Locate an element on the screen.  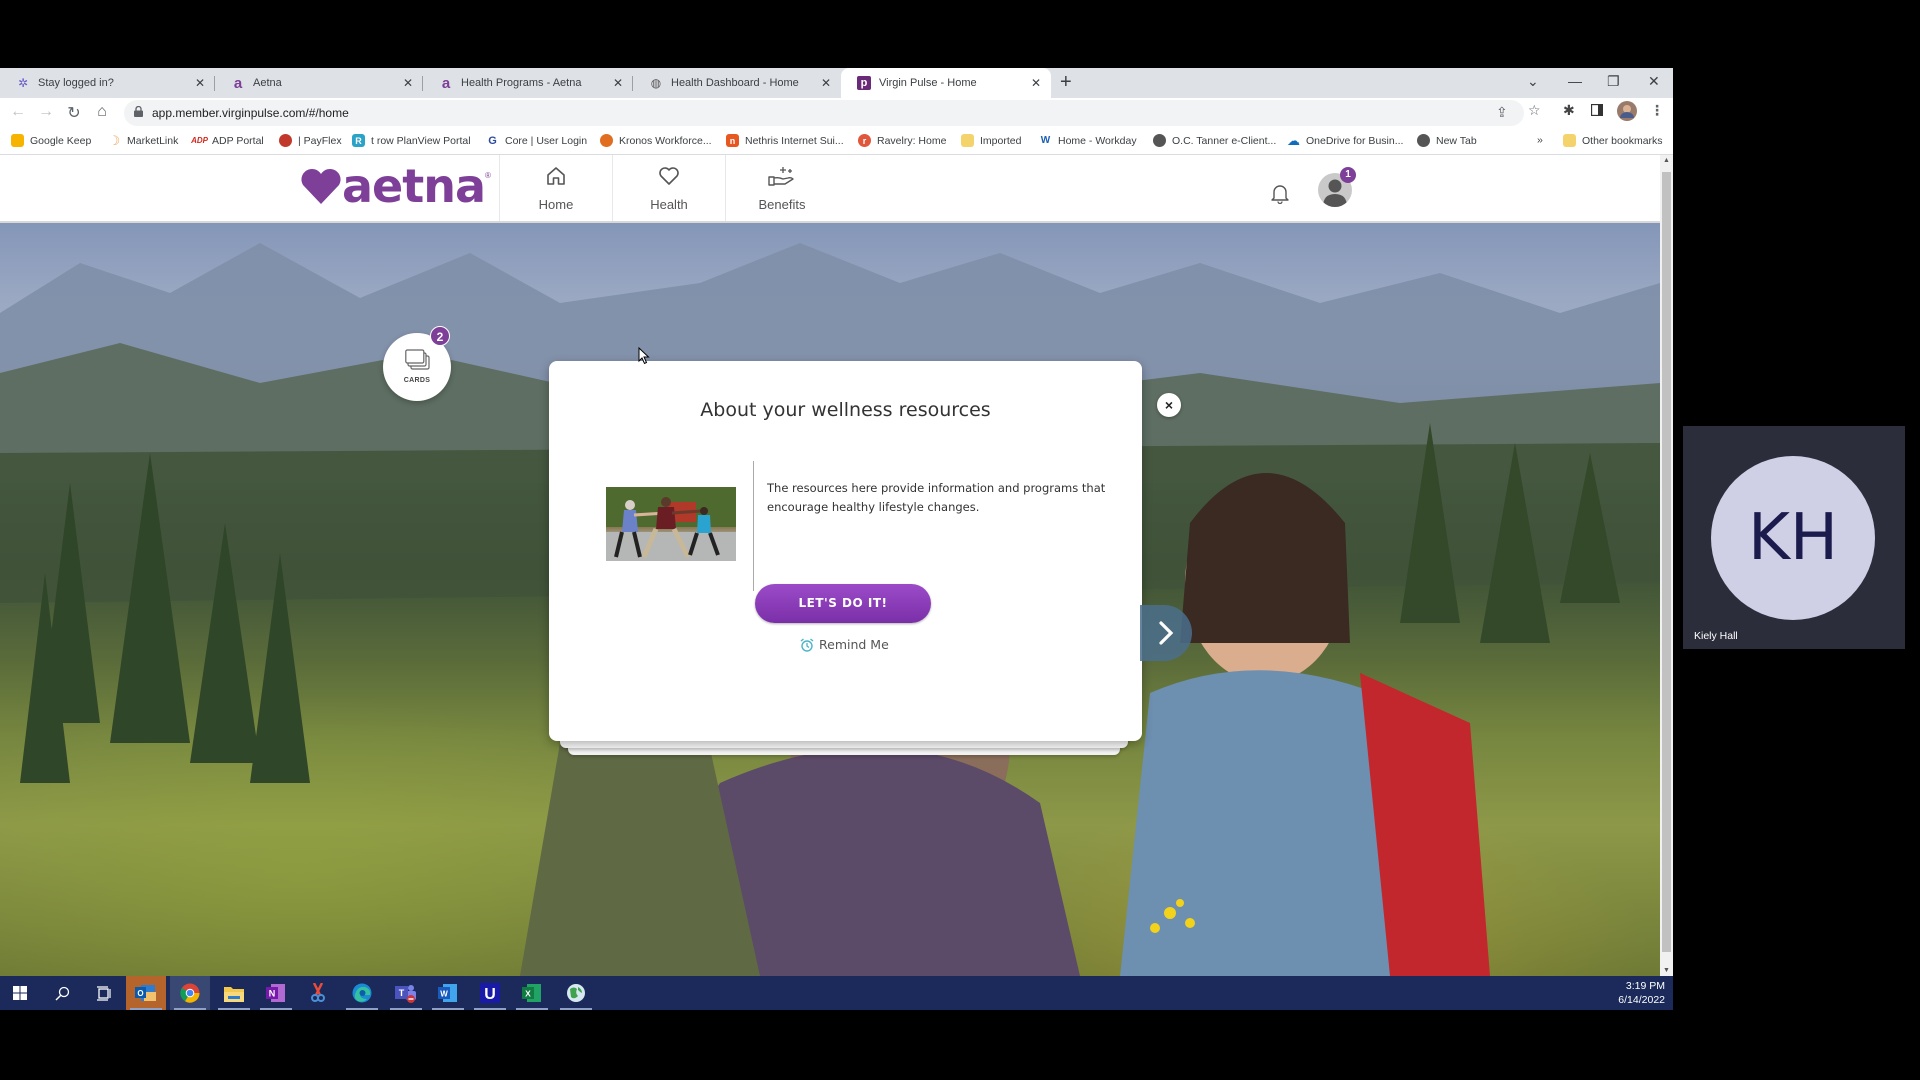
page-scrollbar: ▲ ▼ is located at coordinates (1666, 565).